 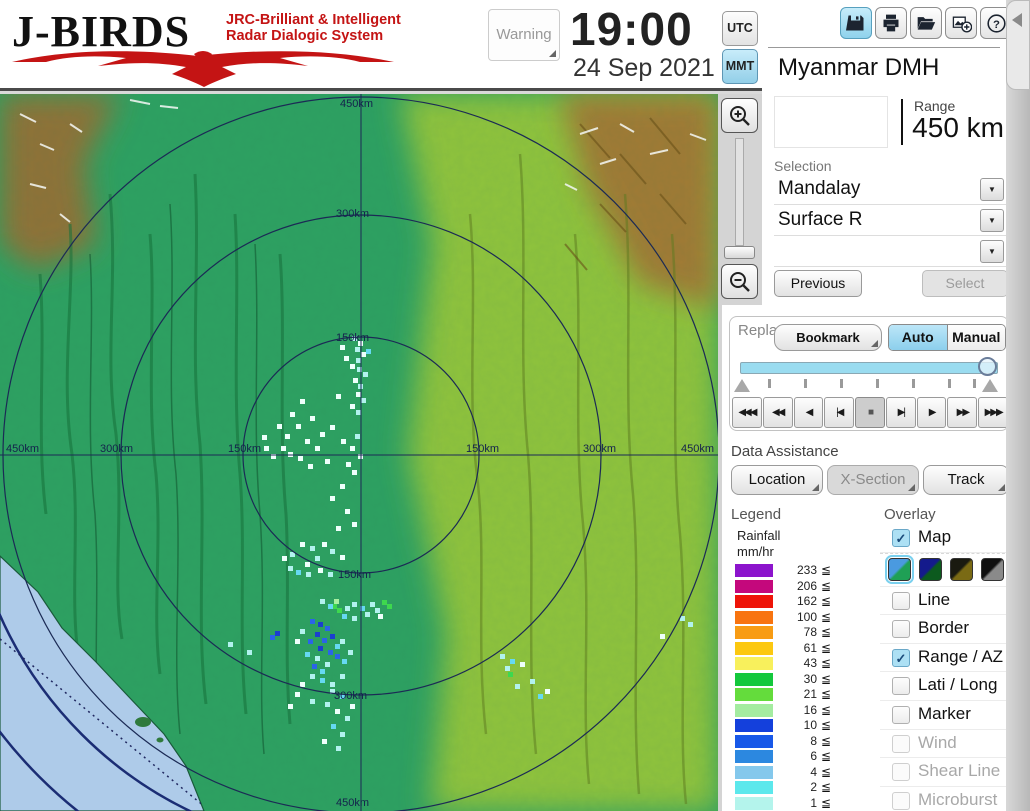 What do you see at coordinates (873, 480) in the screenshot?
I see `x-section-button: X-Section` at bounding box center [873, 480].